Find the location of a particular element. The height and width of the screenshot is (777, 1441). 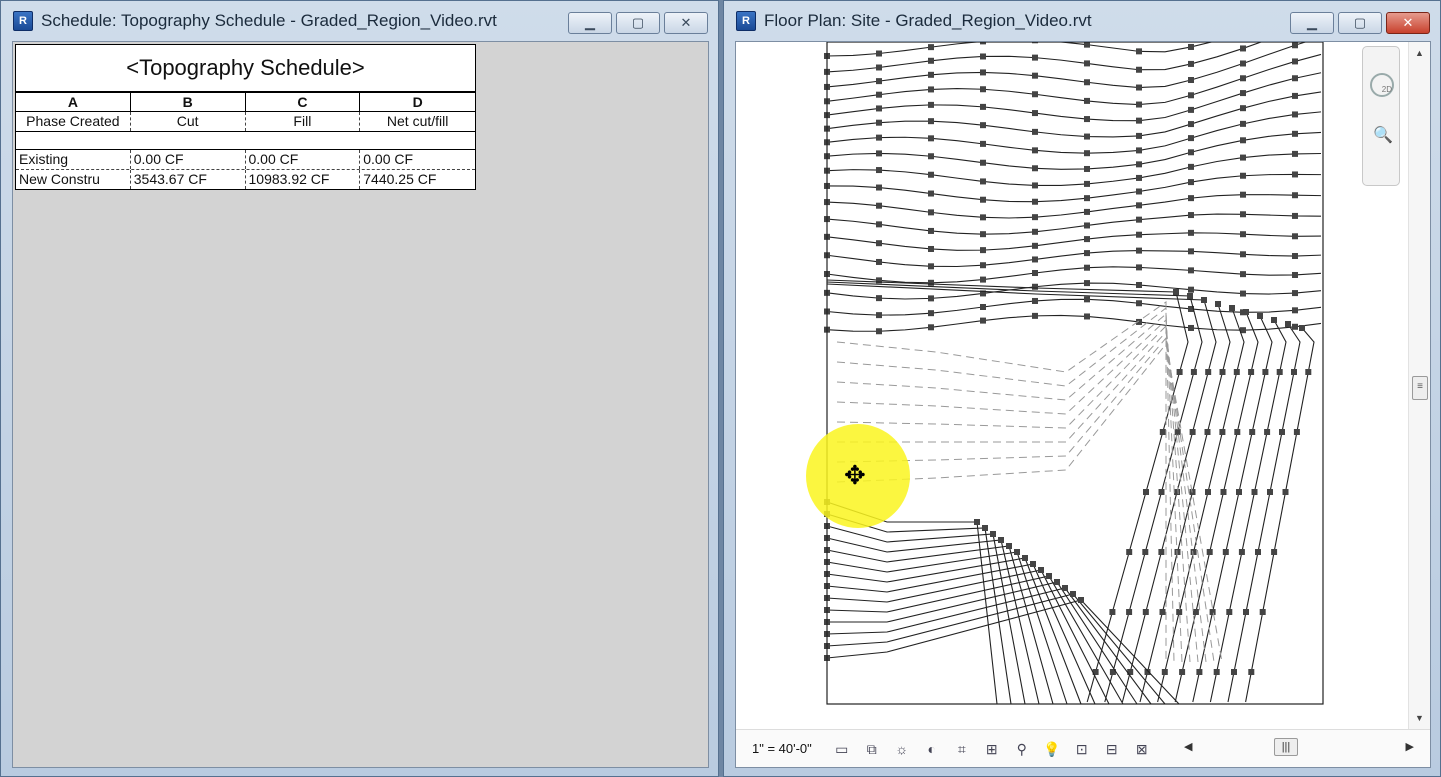

horizontal-scrollbar: ◀ ||| ▶ is located at coordinates (1299, 748).